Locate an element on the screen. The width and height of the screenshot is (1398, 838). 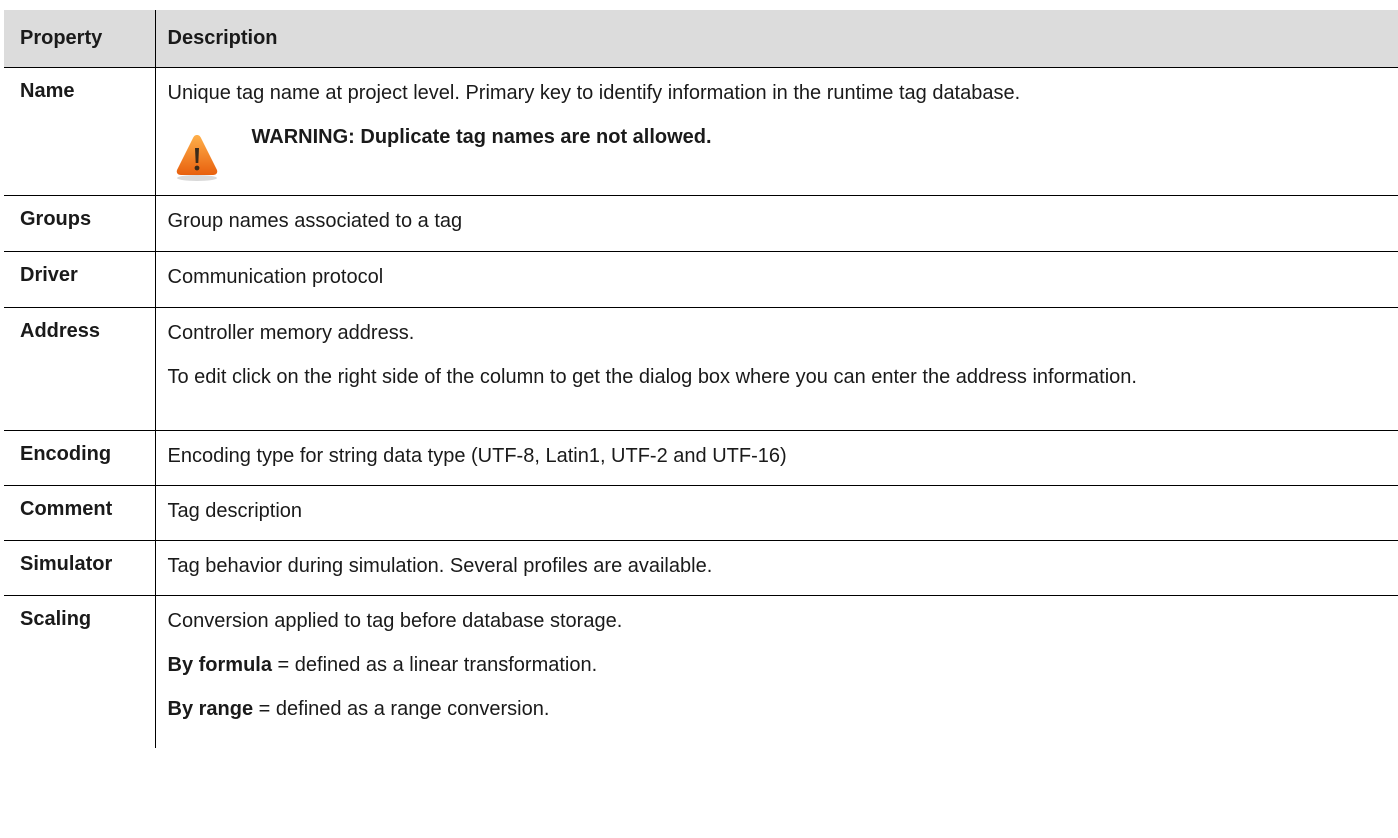
property-name: Groups is located at coordinates (80, 223).